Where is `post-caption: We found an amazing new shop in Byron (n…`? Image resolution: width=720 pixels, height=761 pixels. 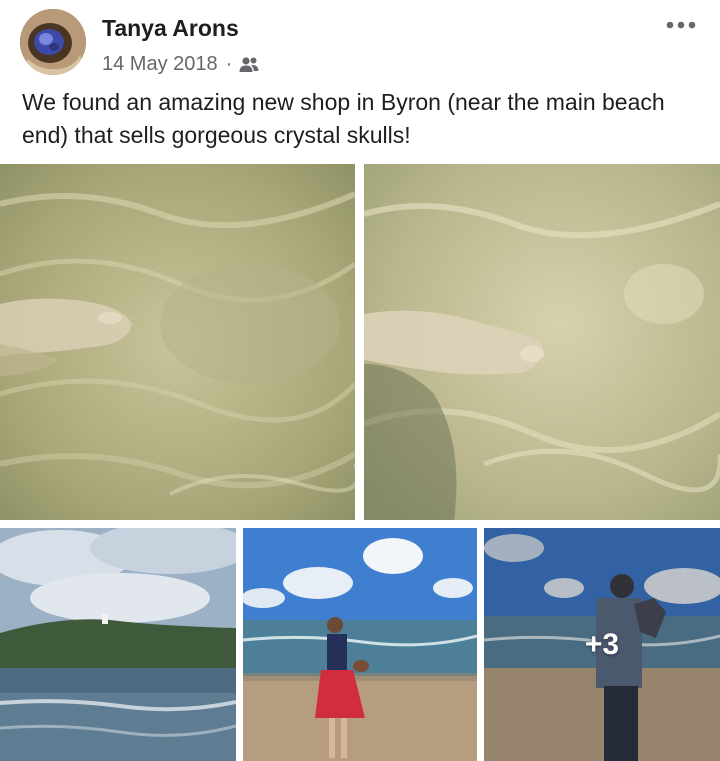
post-caption: We found an amazing new shop in Byron (n… is located at coordinates (343, 118).